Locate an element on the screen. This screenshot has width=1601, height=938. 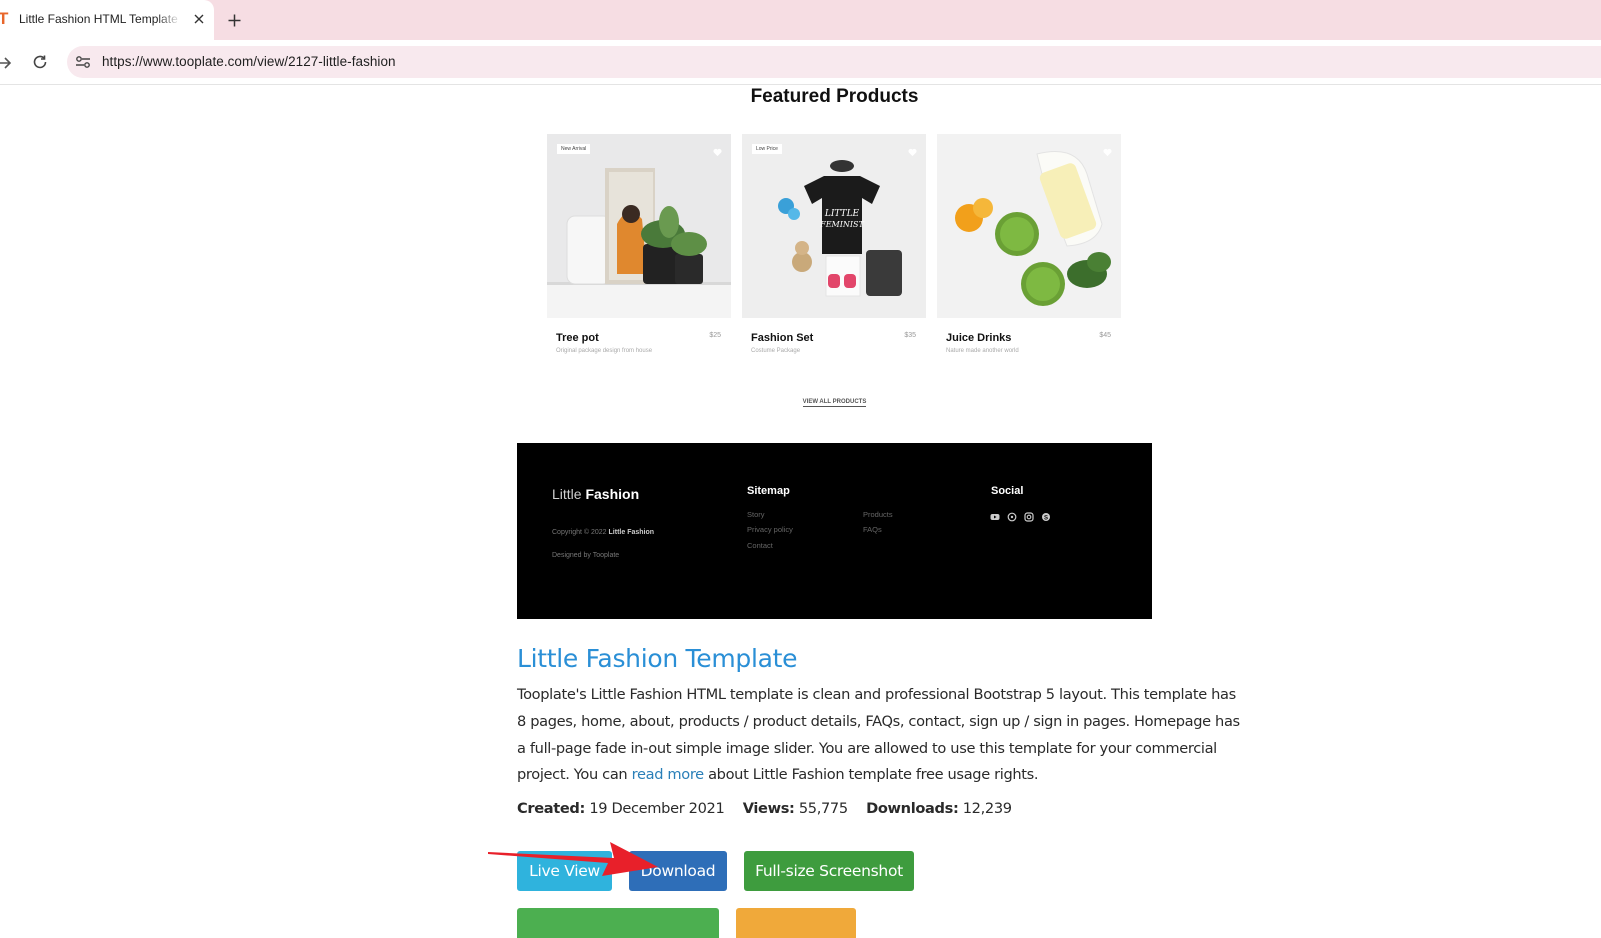
stat-created: Created: 19 December 2021 is located at coordinates (621, 808).